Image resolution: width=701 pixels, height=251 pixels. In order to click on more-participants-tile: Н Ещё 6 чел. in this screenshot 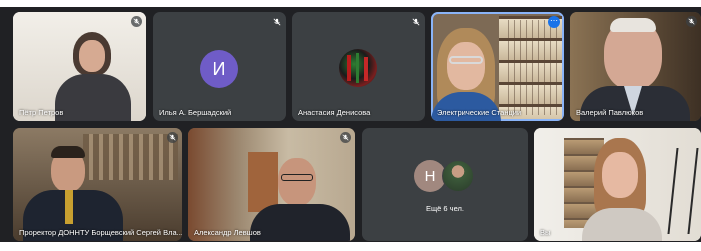, I will do `click(445, 184)`.